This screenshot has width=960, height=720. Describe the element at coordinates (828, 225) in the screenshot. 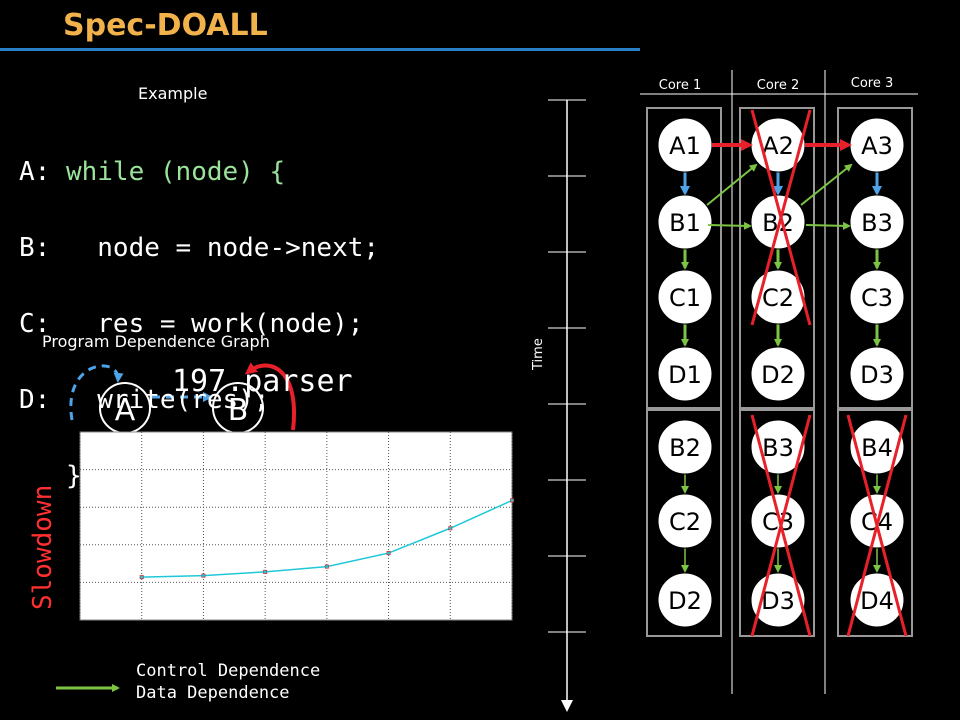

I see `data-edge-b2-b3` at that location.